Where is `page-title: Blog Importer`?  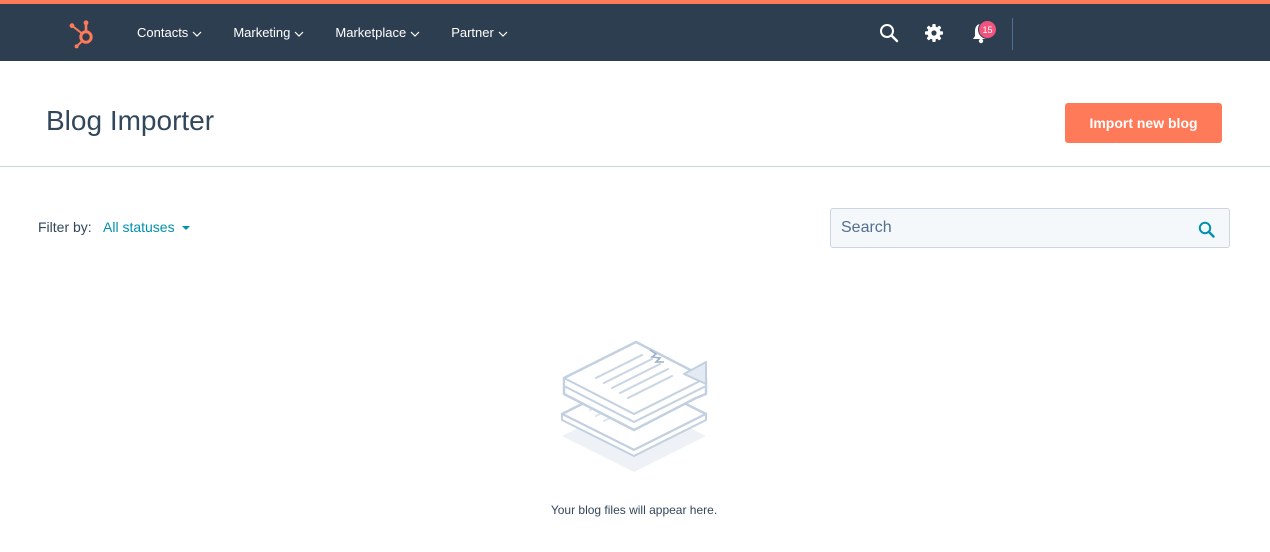
page-title: Blog Importer is located at coordinates (130, 120).